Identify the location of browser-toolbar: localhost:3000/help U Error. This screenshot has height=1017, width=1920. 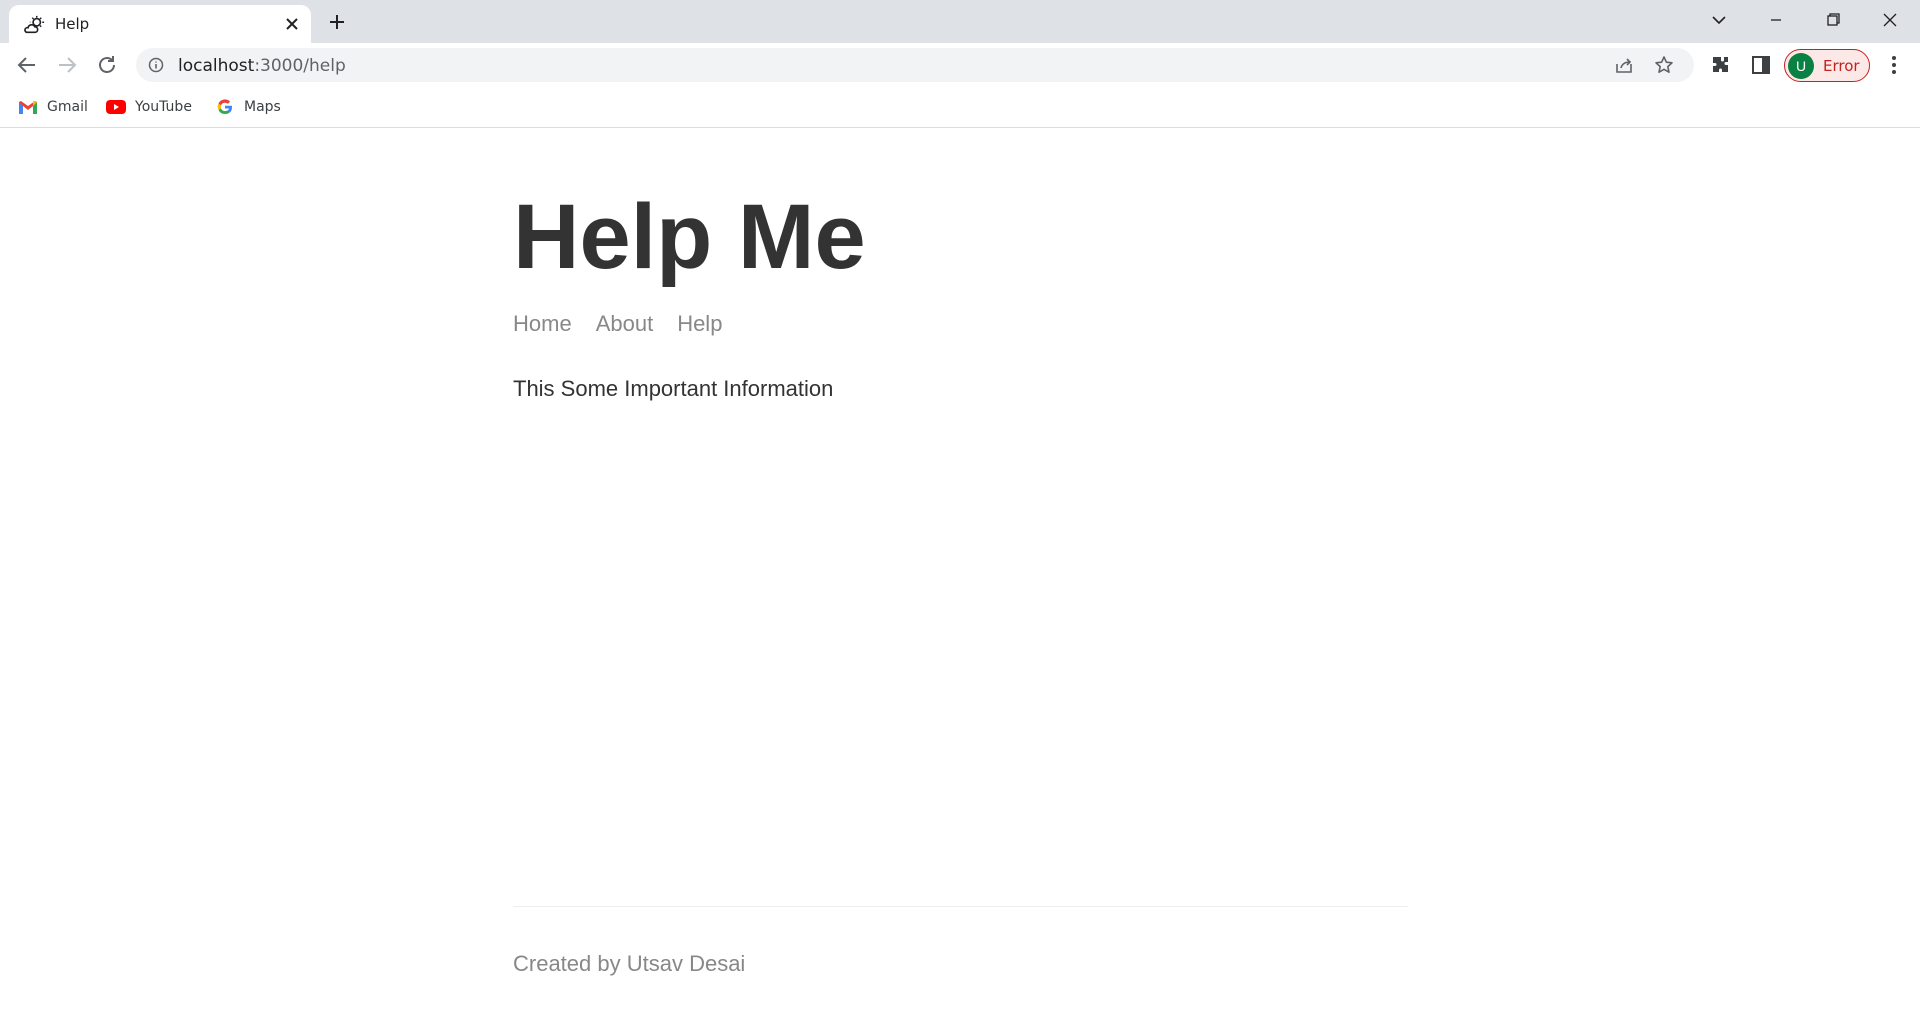
(960, 65).